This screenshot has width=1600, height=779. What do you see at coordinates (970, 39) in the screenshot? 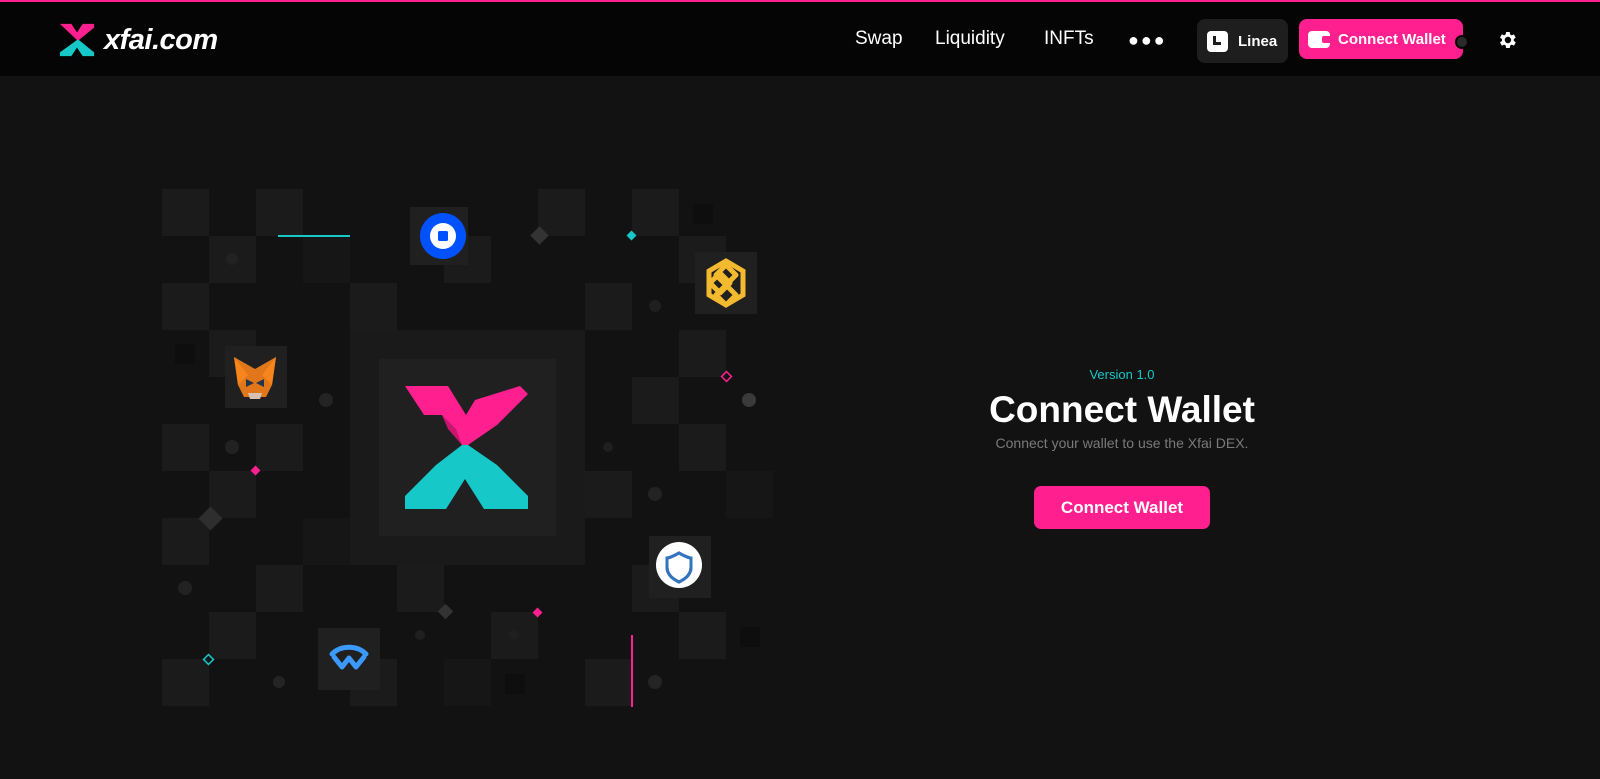
I see `nav-liquidity: Liquidity` at bounding box center [970, 39].